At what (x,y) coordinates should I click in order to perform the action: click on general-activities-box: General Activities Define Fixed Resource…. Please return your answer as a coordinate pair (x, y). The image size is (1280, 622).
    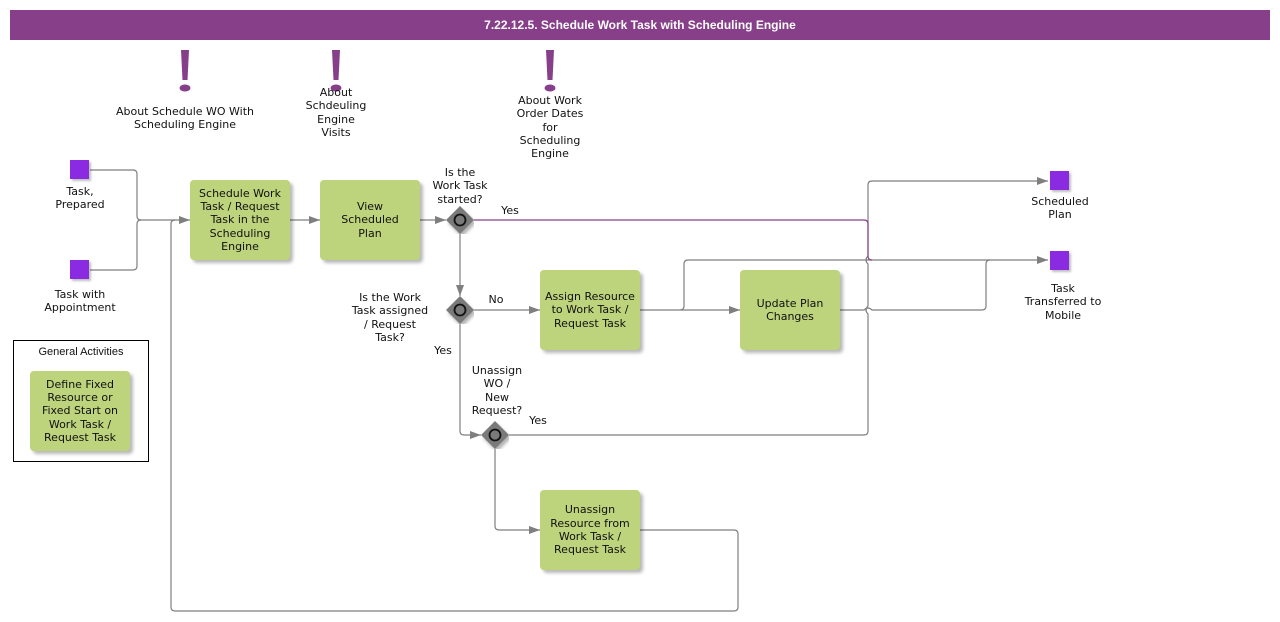
    Looking at the image, I should click on (81, 401).